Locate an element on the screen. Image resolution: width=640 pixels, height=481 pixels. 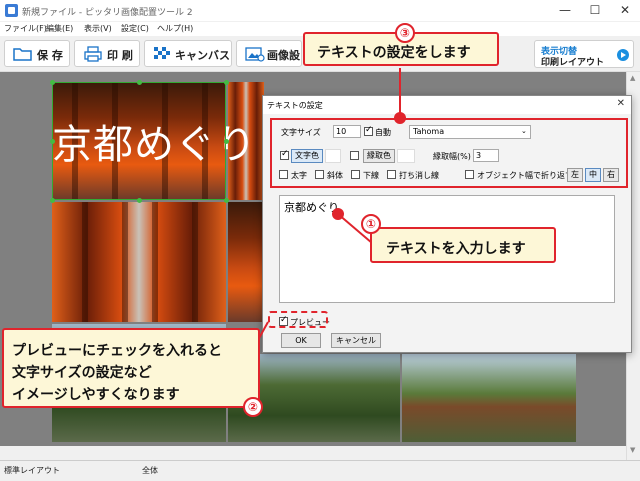
minimize-button: — is located at coordinates (565, 11).